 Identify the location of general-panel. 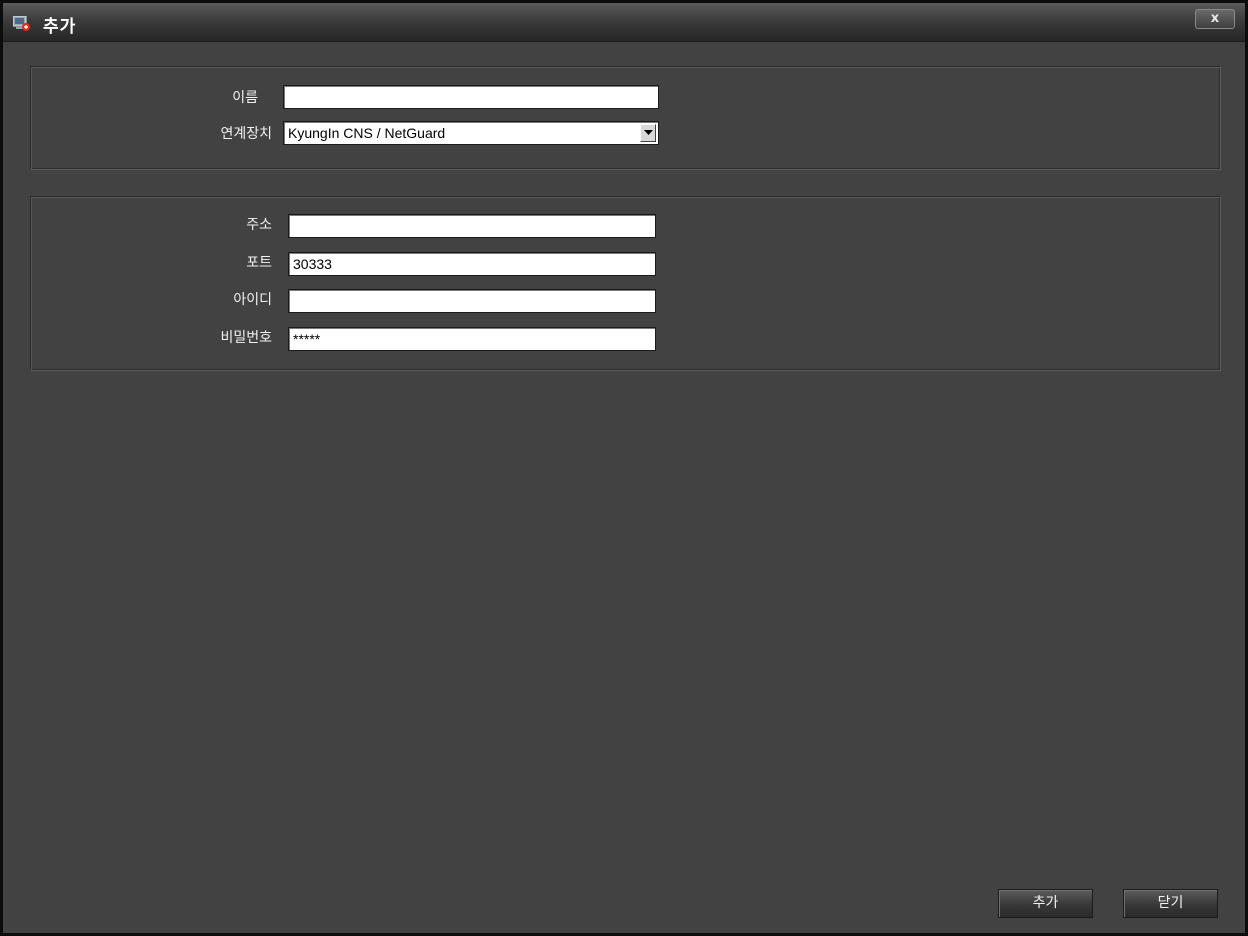
(625, 118).